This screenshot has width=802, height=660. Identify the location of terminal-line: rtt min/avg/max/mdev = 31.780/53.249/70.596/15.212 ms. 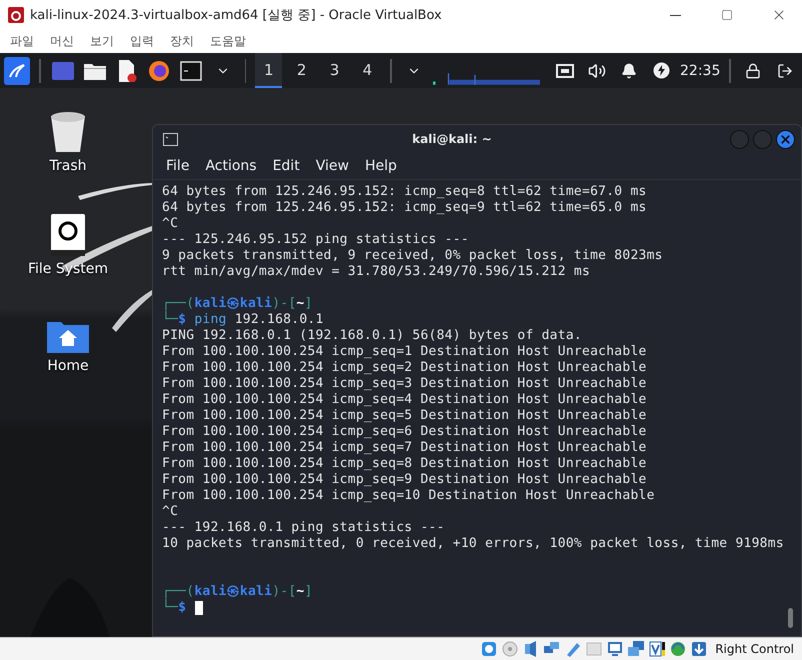
(376, 272).